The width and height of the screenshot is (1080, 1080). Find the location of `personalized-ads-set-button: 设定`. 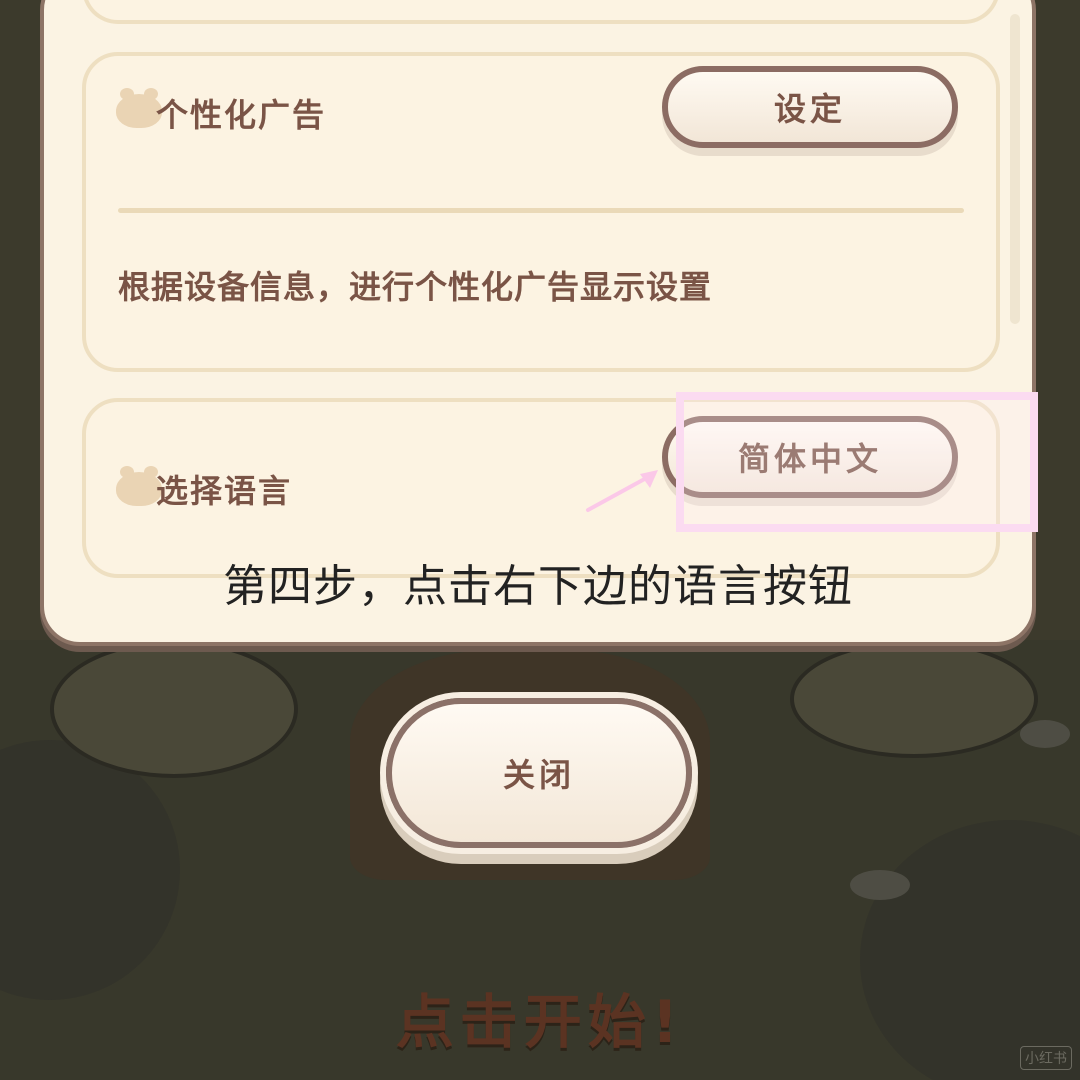

personalized-ads-set-button: 设定 is located at coordinates (810, 107).